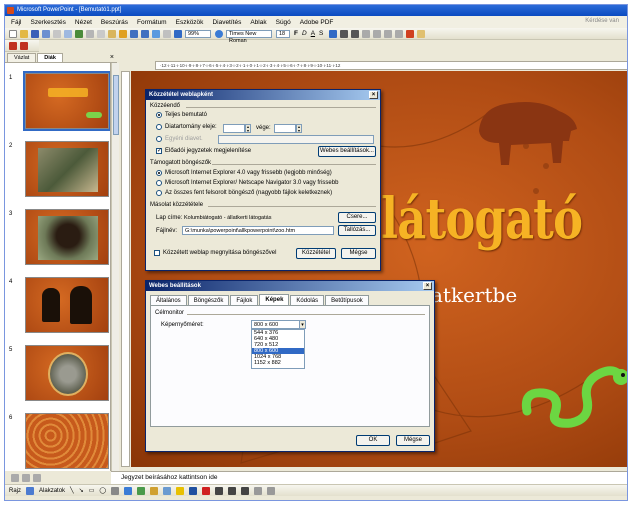  Describe the element at coordinates (180, 490) in the screenshot. I see `fill-color-icon` at that location.